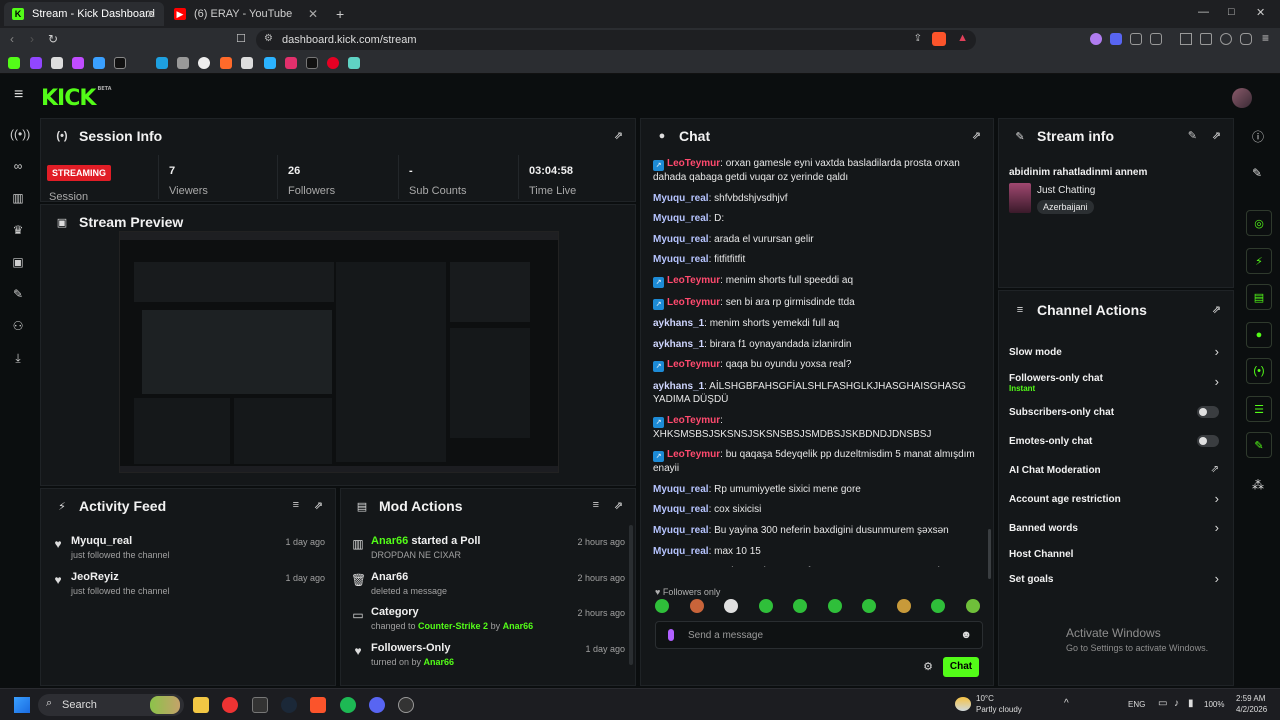 Image resolution: width=1280 pixels, height=720 pixels. I want to click on chat-icon: ●, so click(1259, 335).